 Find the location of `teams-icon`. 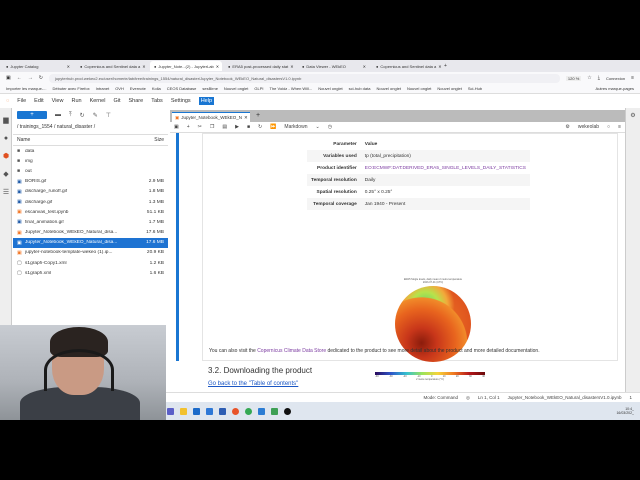

teams-icon is located at coordinates (170, 411).